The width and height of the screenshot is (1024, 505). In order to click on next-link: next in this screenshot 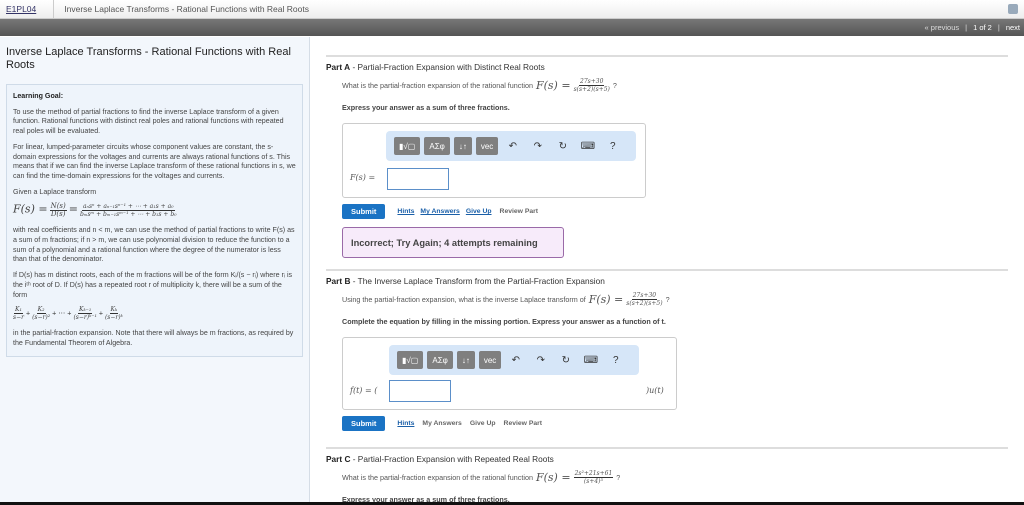, I will do `click(1013, 27)`.